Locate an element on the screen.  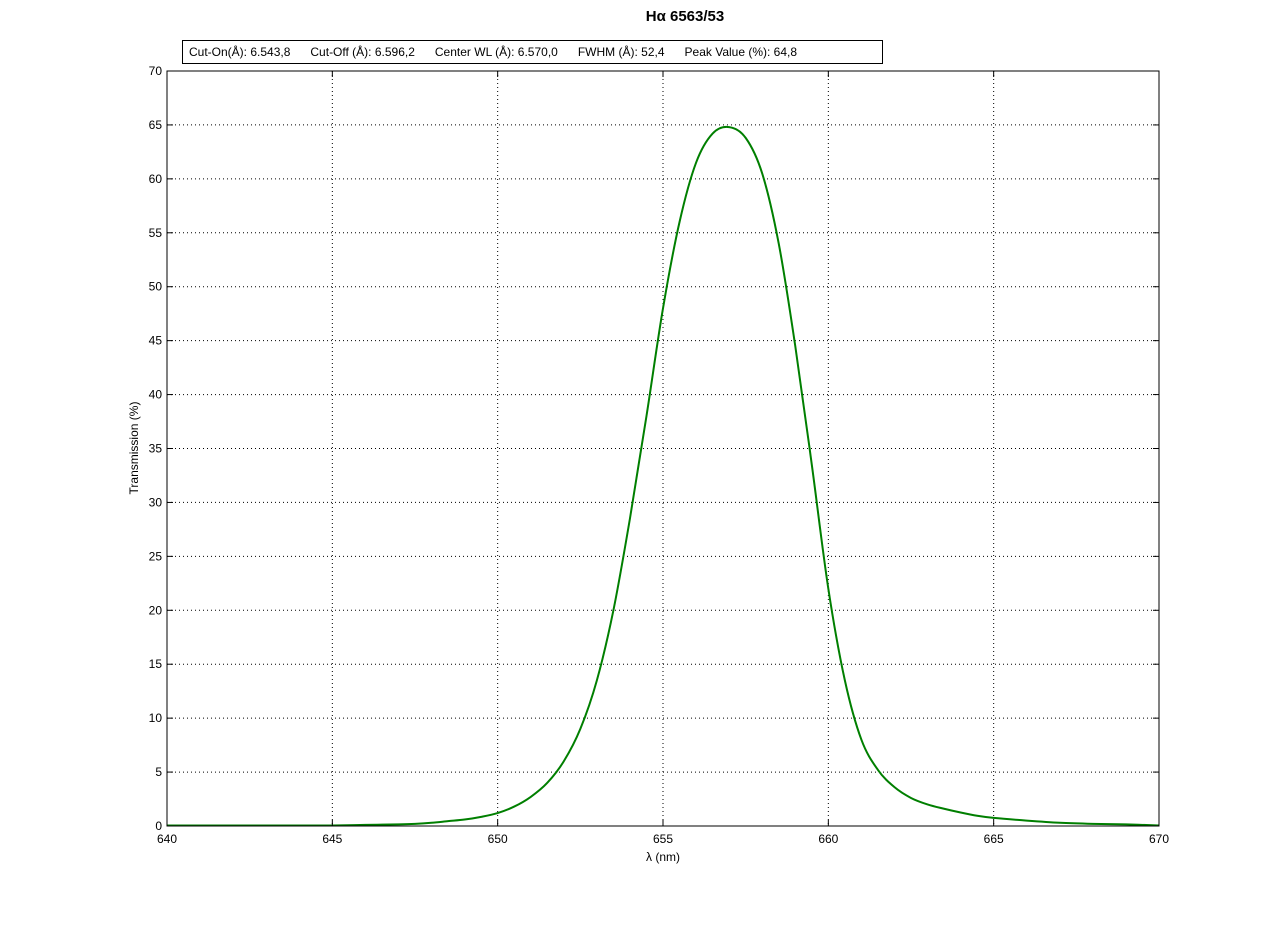
x-tick-label: 645 is located at coordinates (332, 839).